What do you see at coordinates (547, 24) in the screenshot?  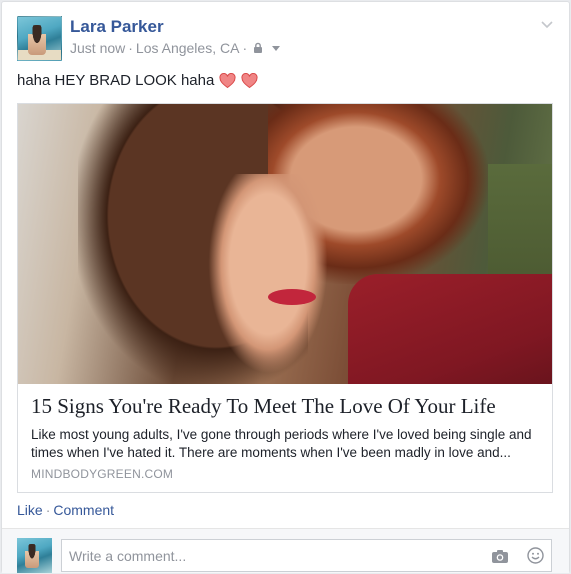 I see `chevron-down-icon` at bounding box center [547, 24].